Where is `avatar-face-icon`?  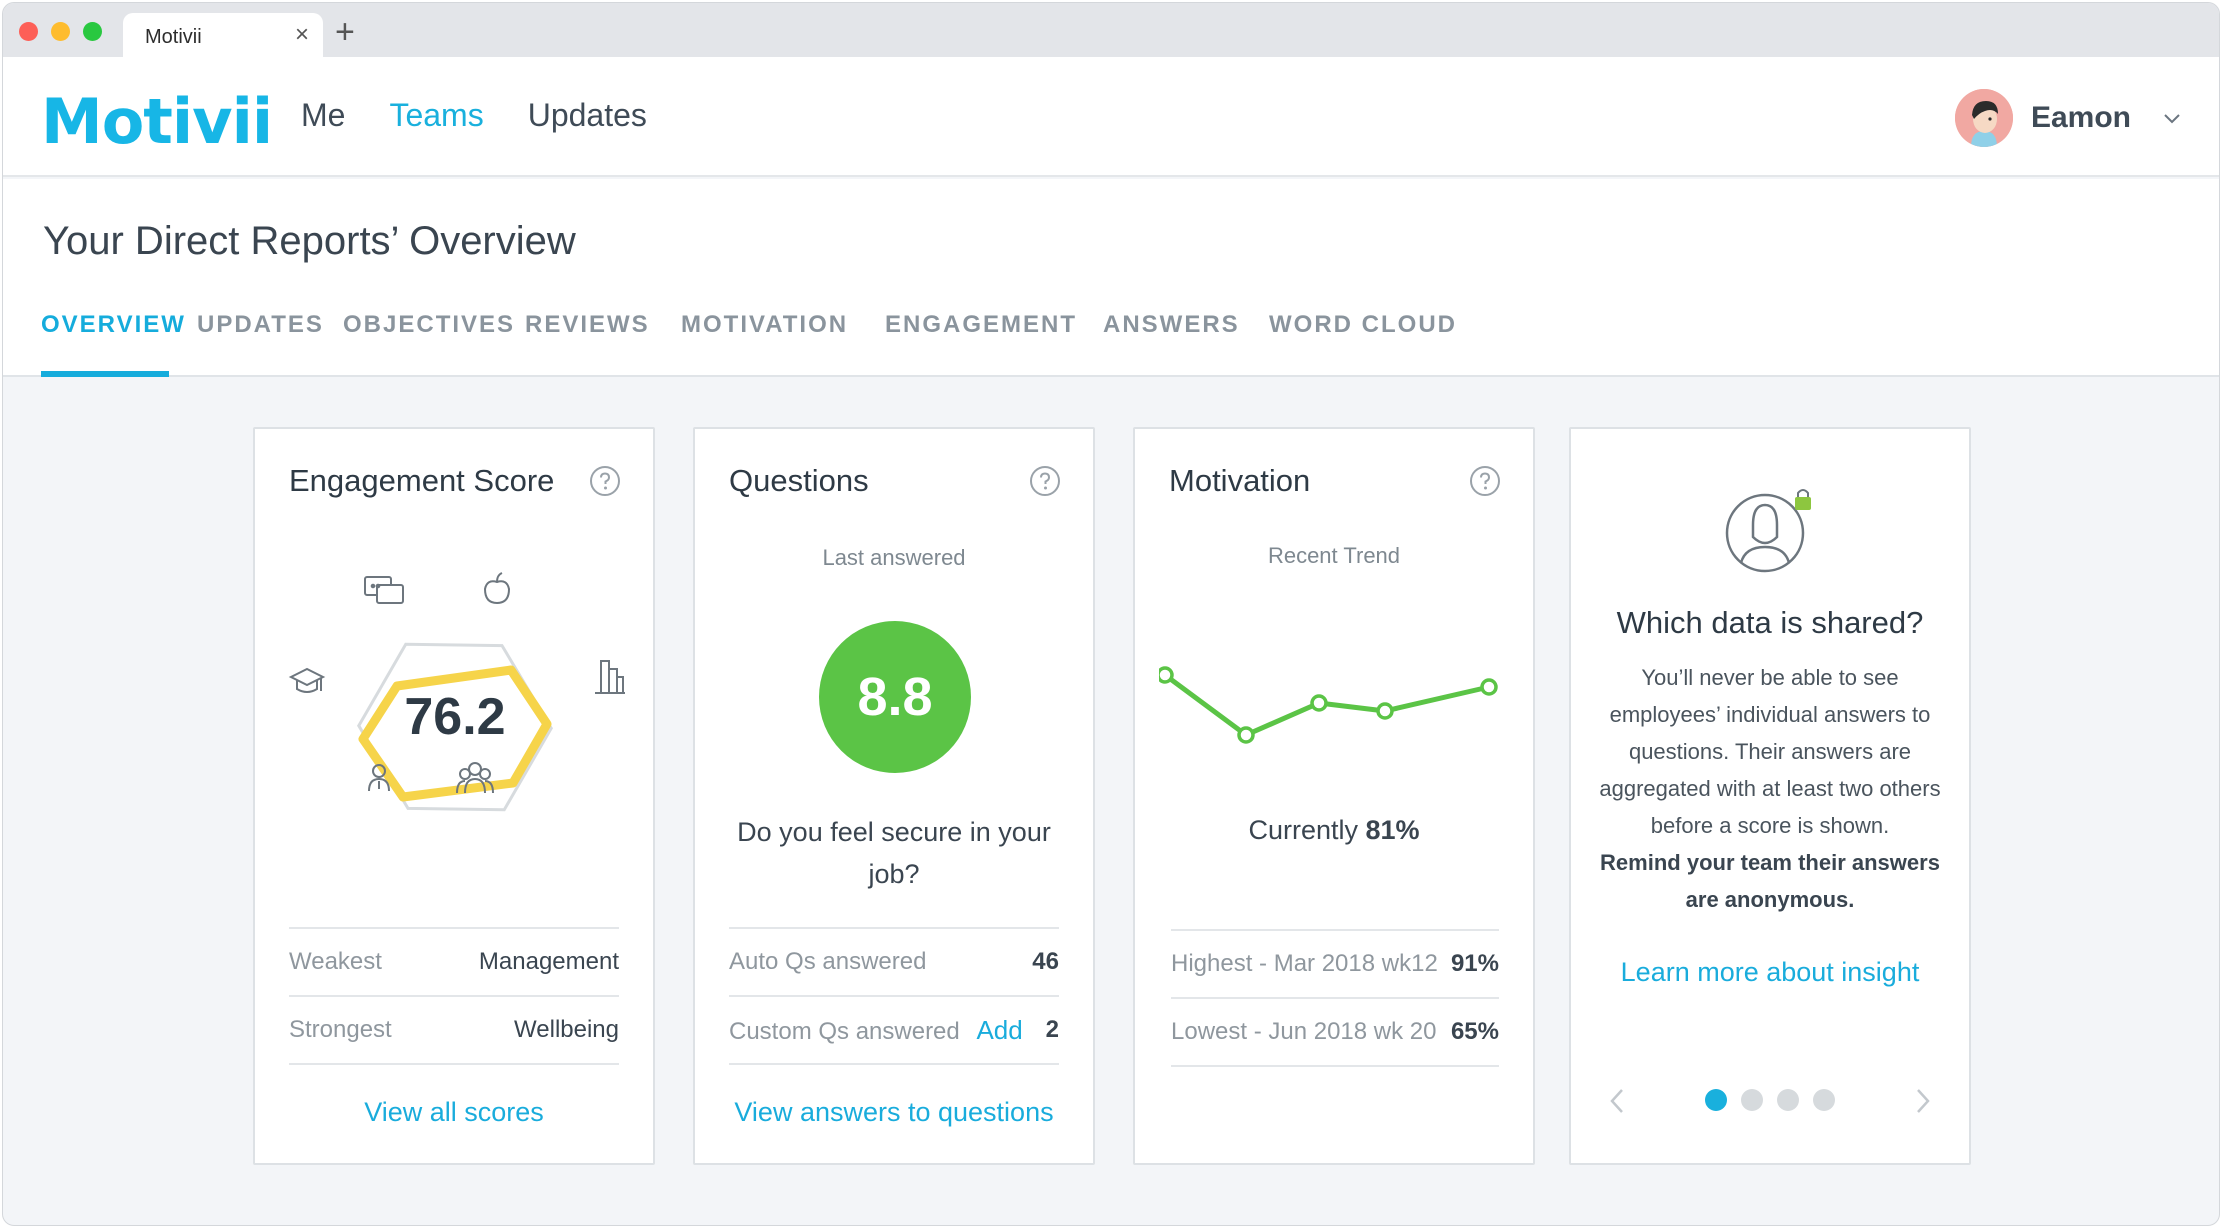
avatar-face-icon is located at coordinates (1983, 118).